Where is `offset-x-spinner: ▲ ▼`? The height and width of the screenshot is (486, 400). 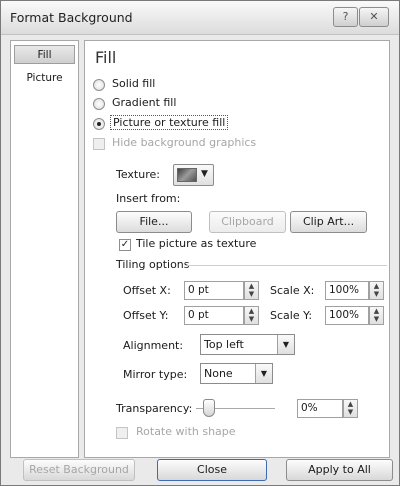
offset-x-spinner: ▲ ▼ is located at coordinates (251, 290).